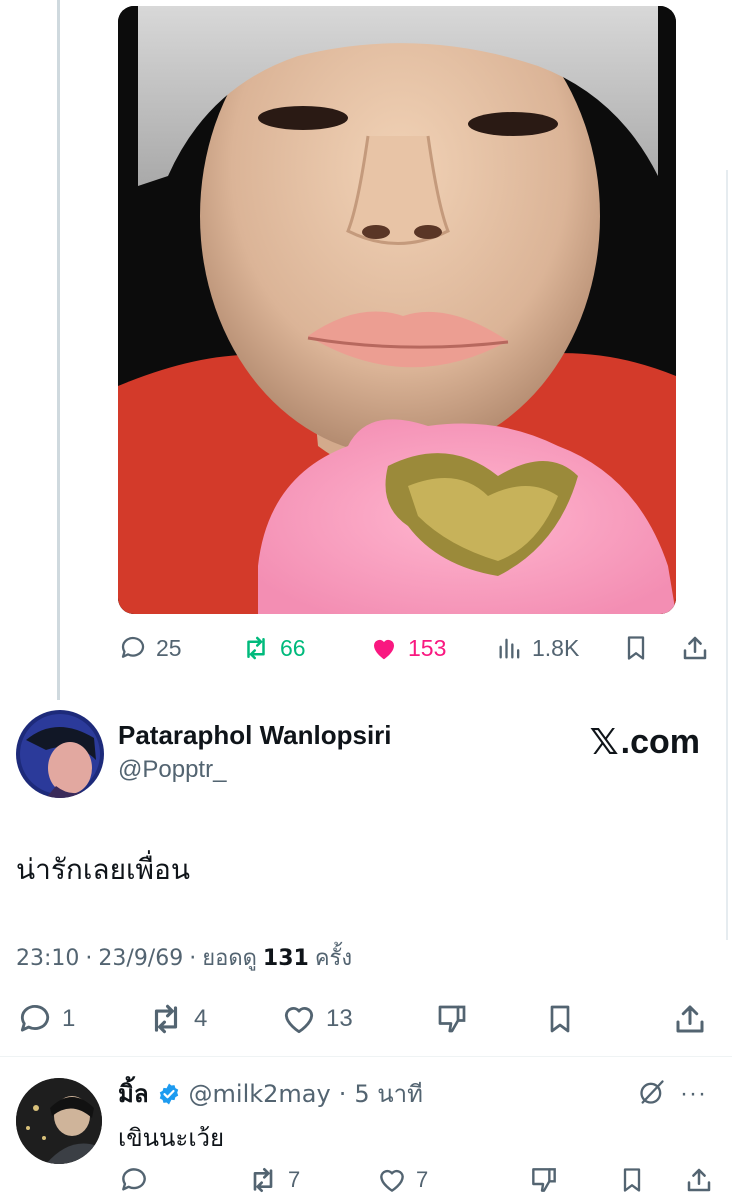 The image size is (732, 1200). Describe the element at coordinates (293, 647) in the screenshot. I see `retweet-count: 66` at that location.